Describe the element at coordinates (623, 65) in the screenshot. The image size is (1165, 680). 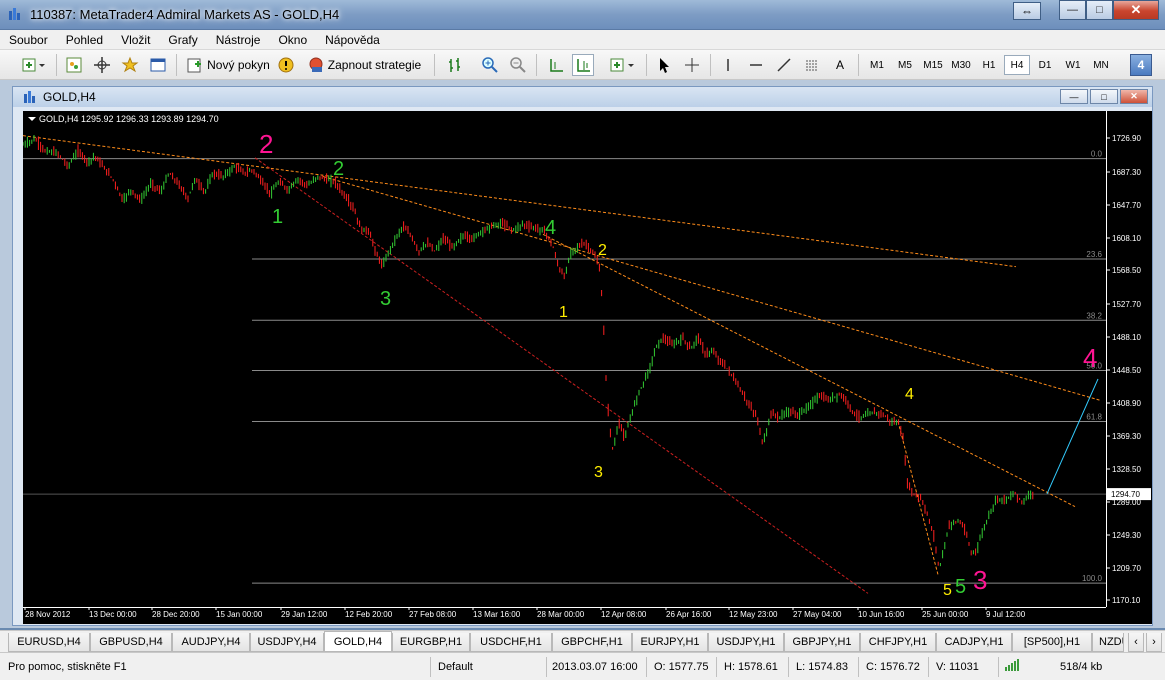
I see `indicators-button` at that location.